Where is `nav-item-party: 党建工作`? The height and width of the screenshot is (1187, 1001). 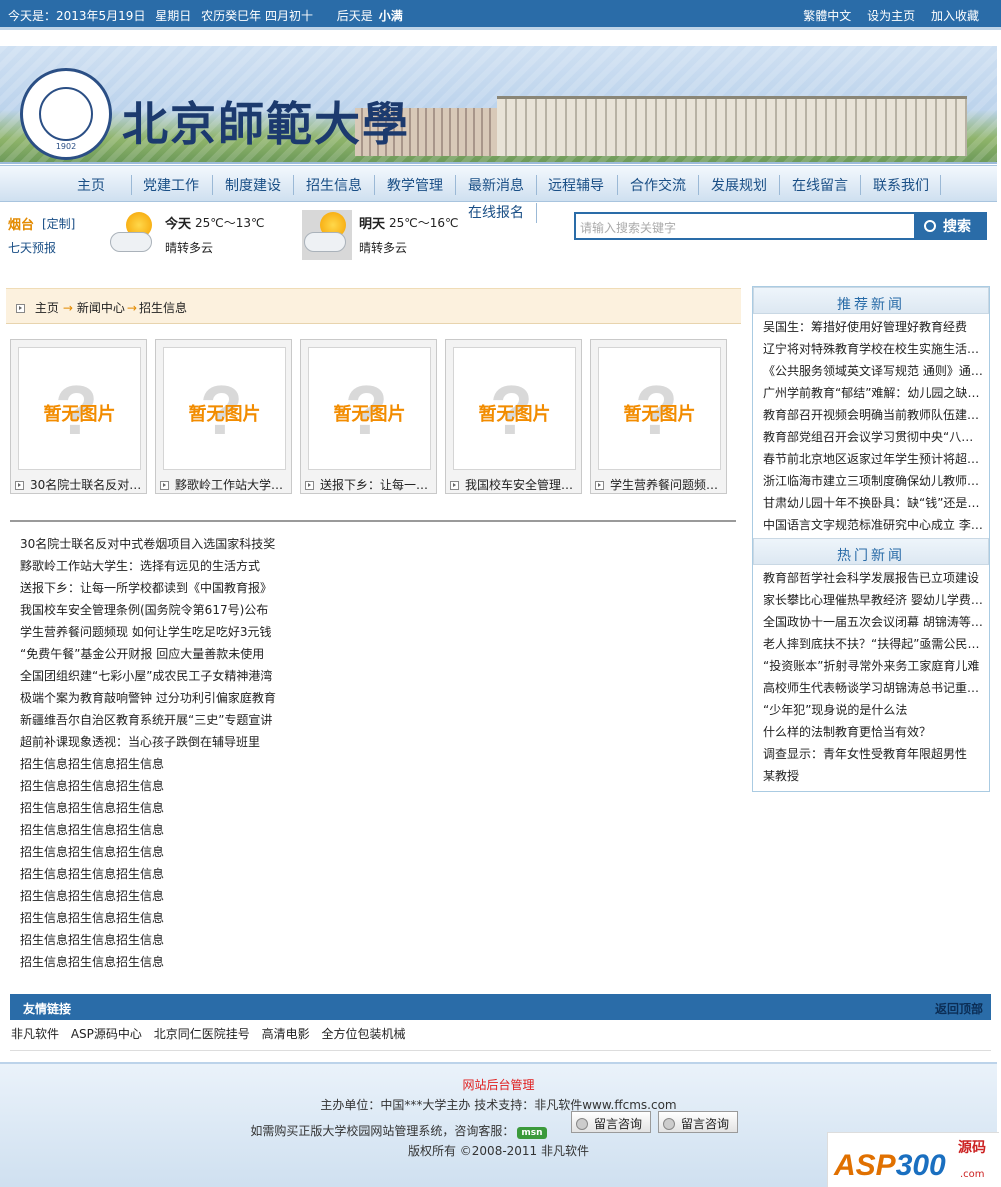
nav-item-party: 党建工作 is located at coordinates (171, 185).